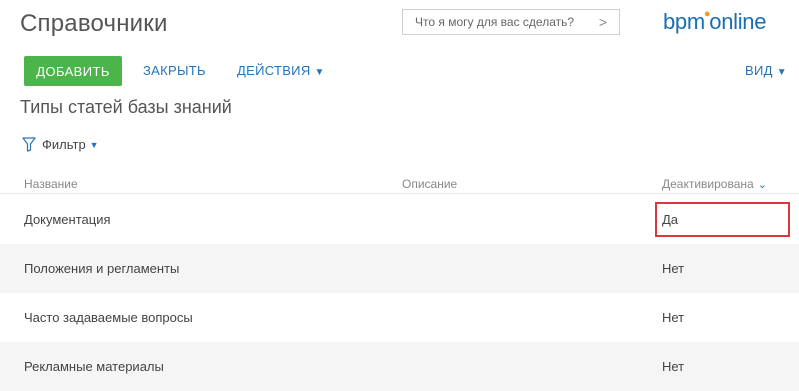 The height and width of the screenshot is (391, 799). I want to click on actions-menu-button: ДЕЙСТВИЯ ▼, so click(281, 70).